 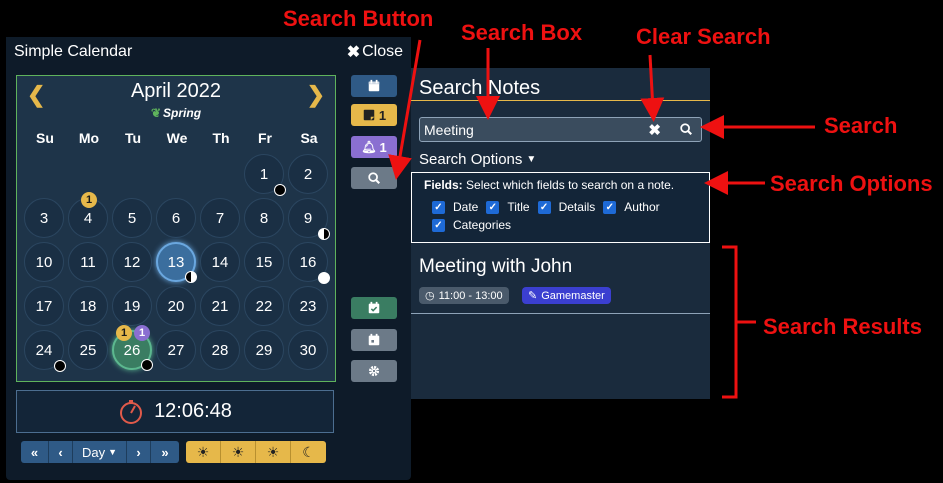 What do you see at coordinates (358, 18) in the screenshot?
I see `annotation-search-button: Search Button` at bounding box center [358, 18].